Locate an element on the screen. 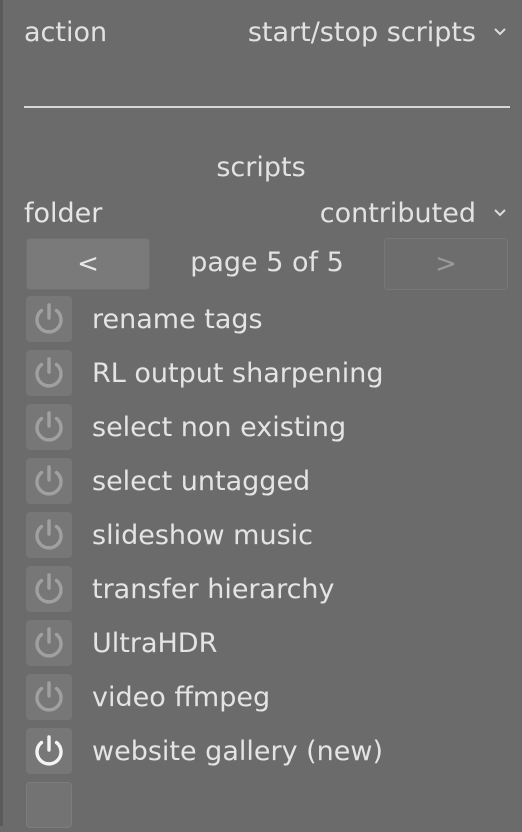 The height and width of the screenshot is (832, 522). script-label: select non existing is located at coordinates (219, 427).